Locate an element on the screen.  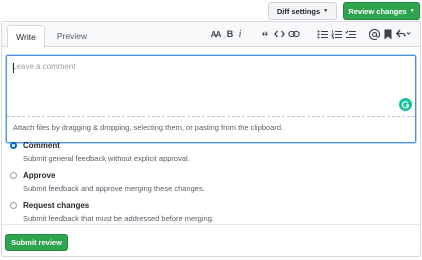
quote-icon: “ is located at coordinates (265, 35).